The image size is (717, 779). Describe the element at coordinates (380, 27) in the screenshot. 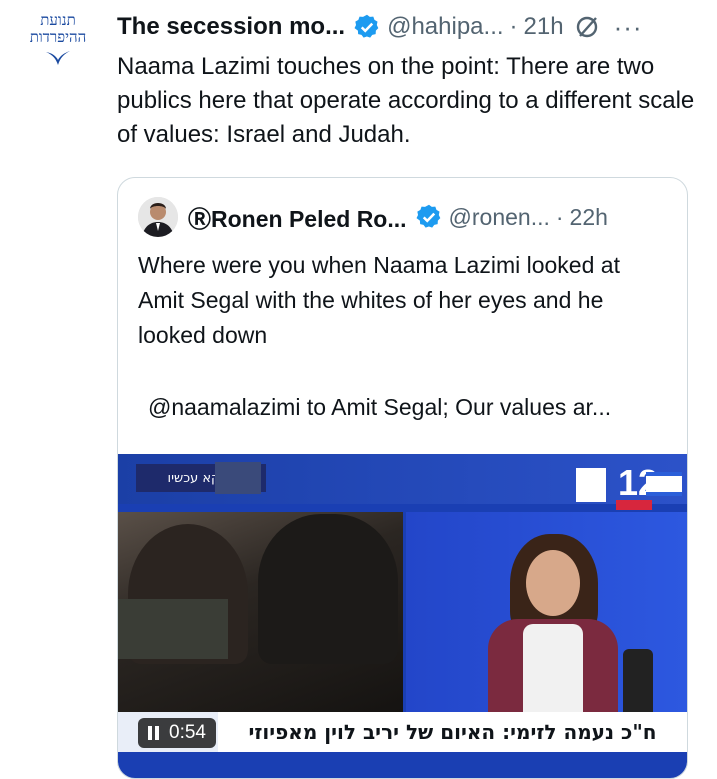

I see `tweet-header: The secession mo... @hahipa... · 21h ···` at that location.